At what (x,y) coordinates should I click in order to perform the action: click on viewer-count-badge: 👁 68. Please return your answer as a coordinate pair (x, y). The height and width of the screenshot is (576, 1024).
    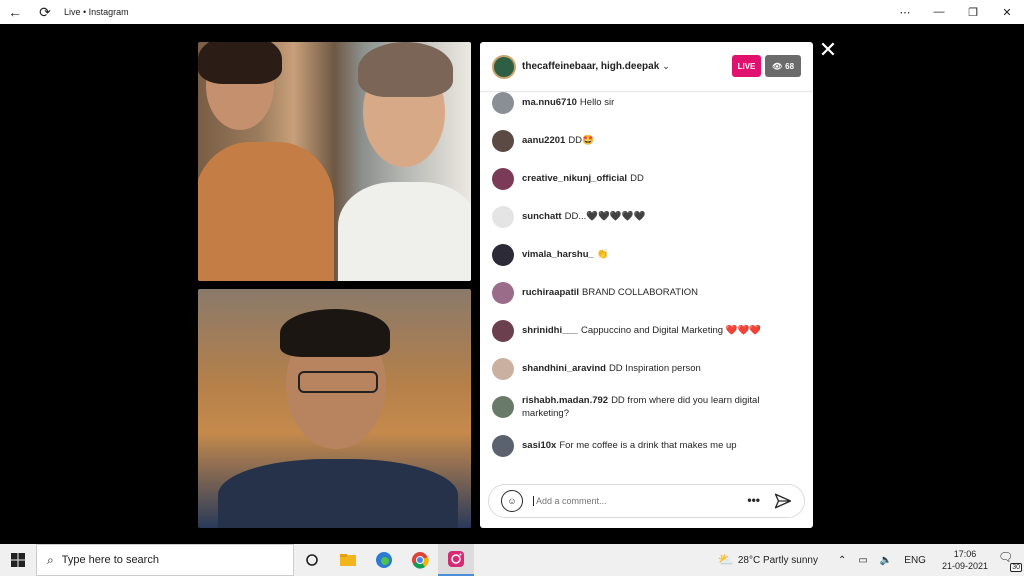
    Looking at the image, I should click on (783, 66).